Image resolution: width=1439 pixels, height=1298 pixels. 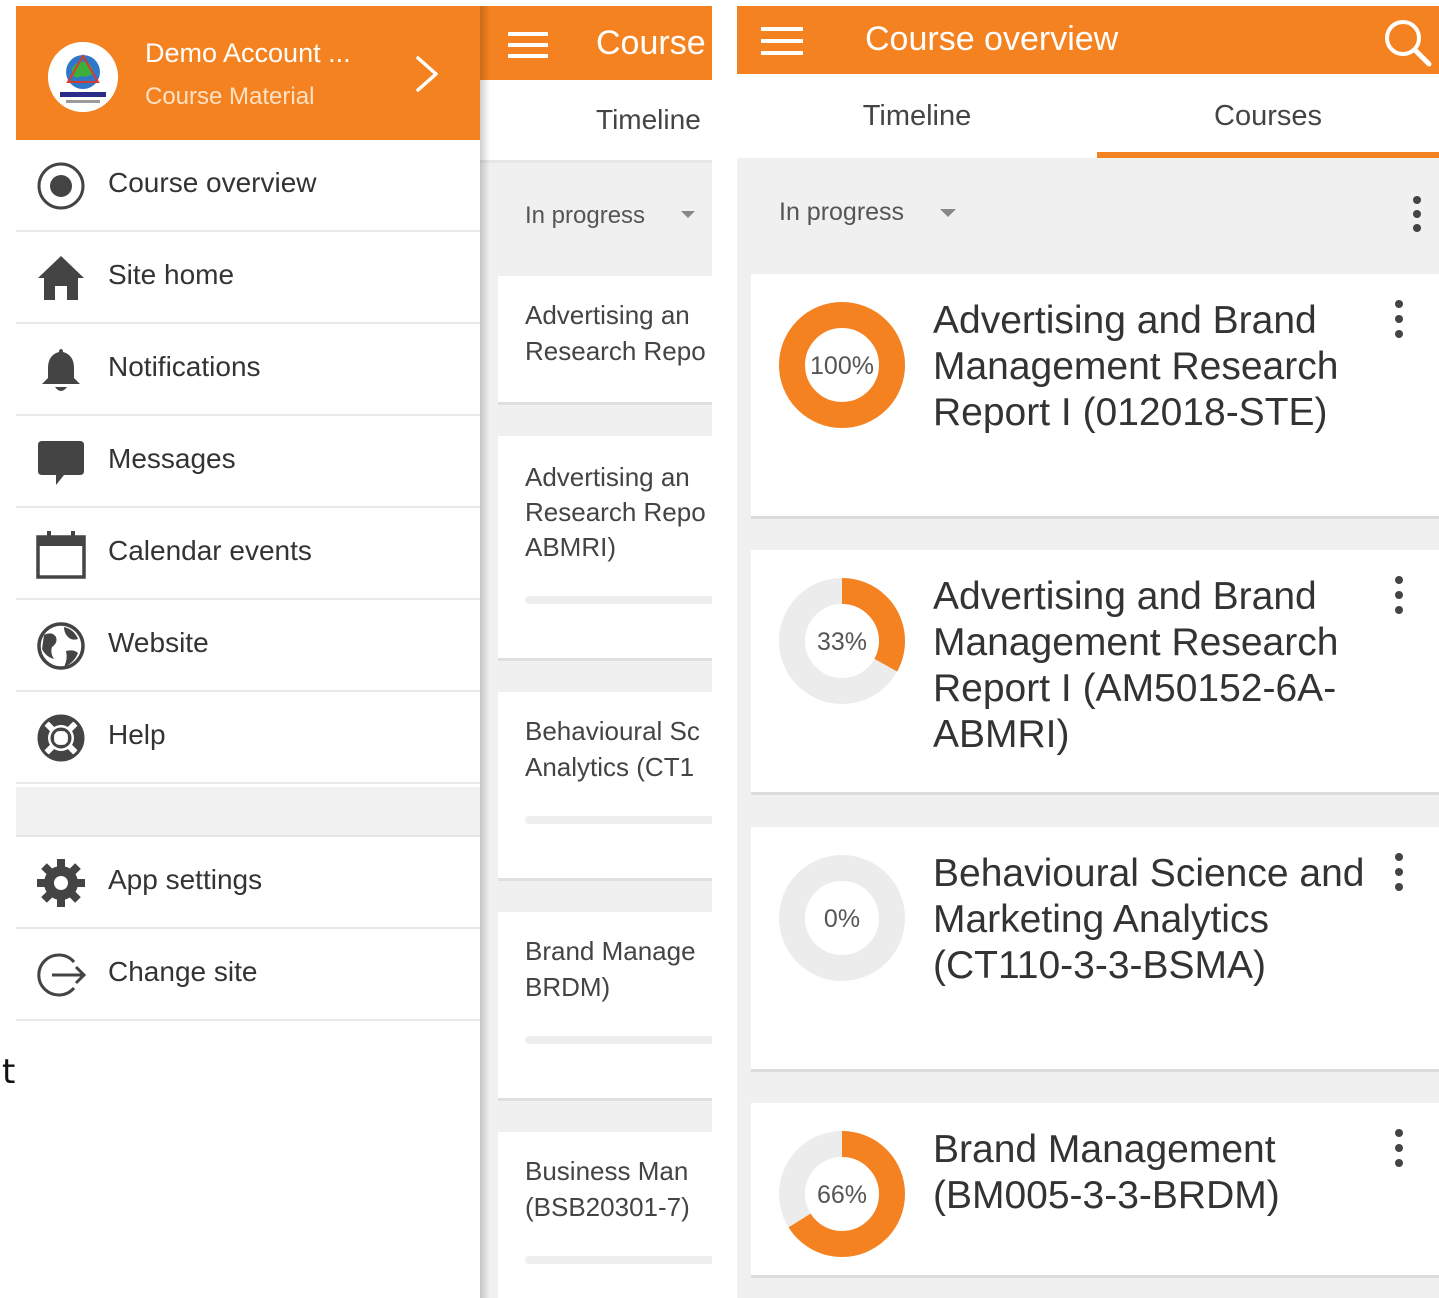 I want to click on bell-icon, so click(x=61, y=370).